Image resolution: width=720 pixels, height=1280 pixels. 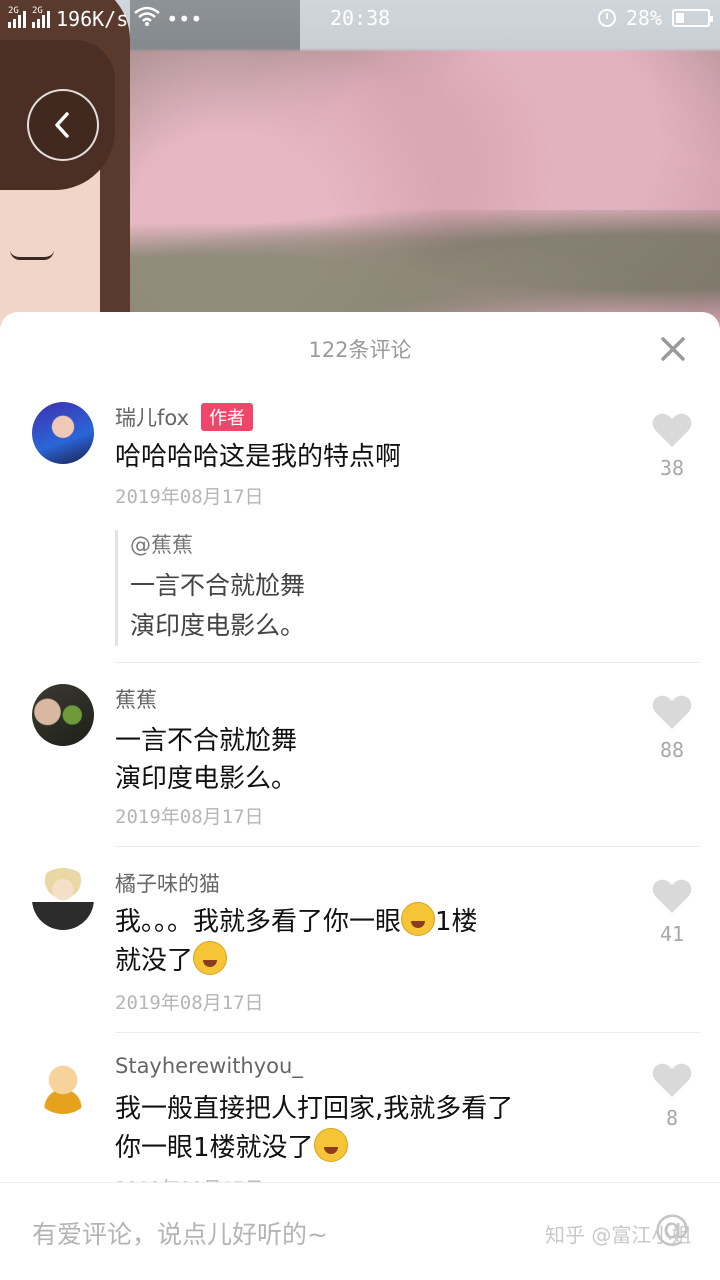 I want to click on comment-header: Stayherewithyou_, so click(x=209, y=1066).